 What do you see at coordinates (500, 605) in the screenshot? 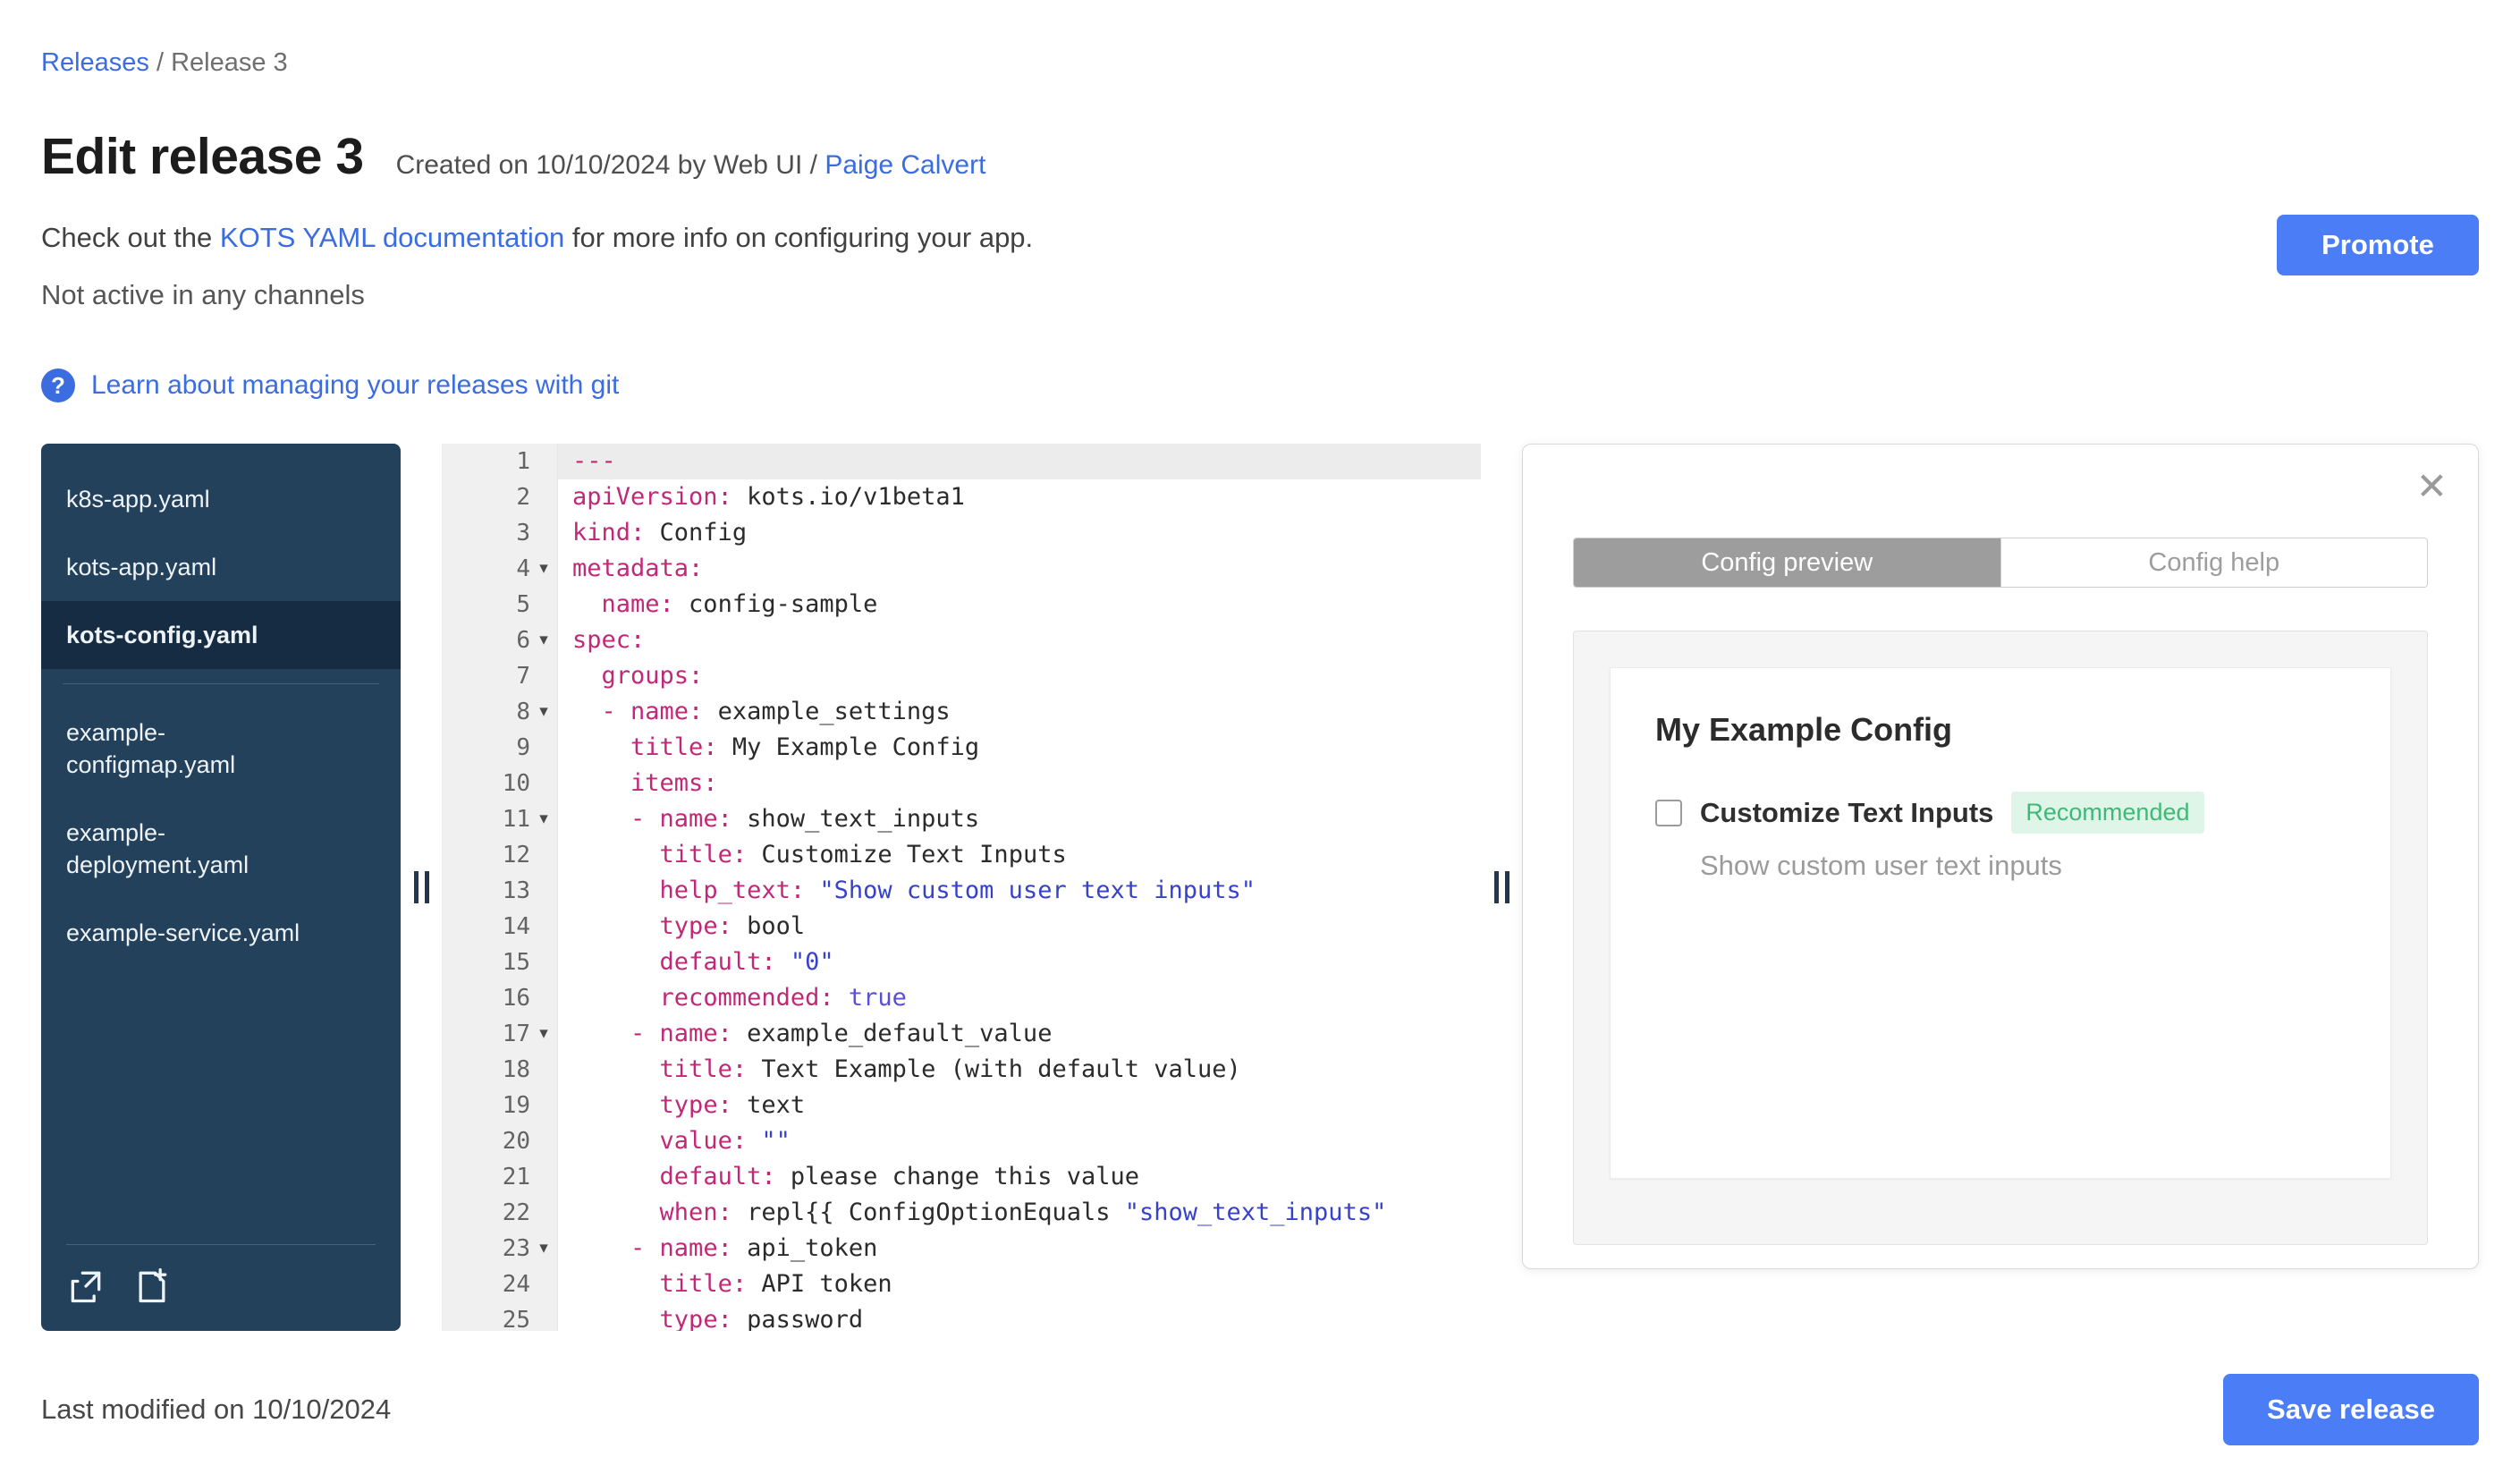
I see `line-number: 5` at bounding box center [500, 605].